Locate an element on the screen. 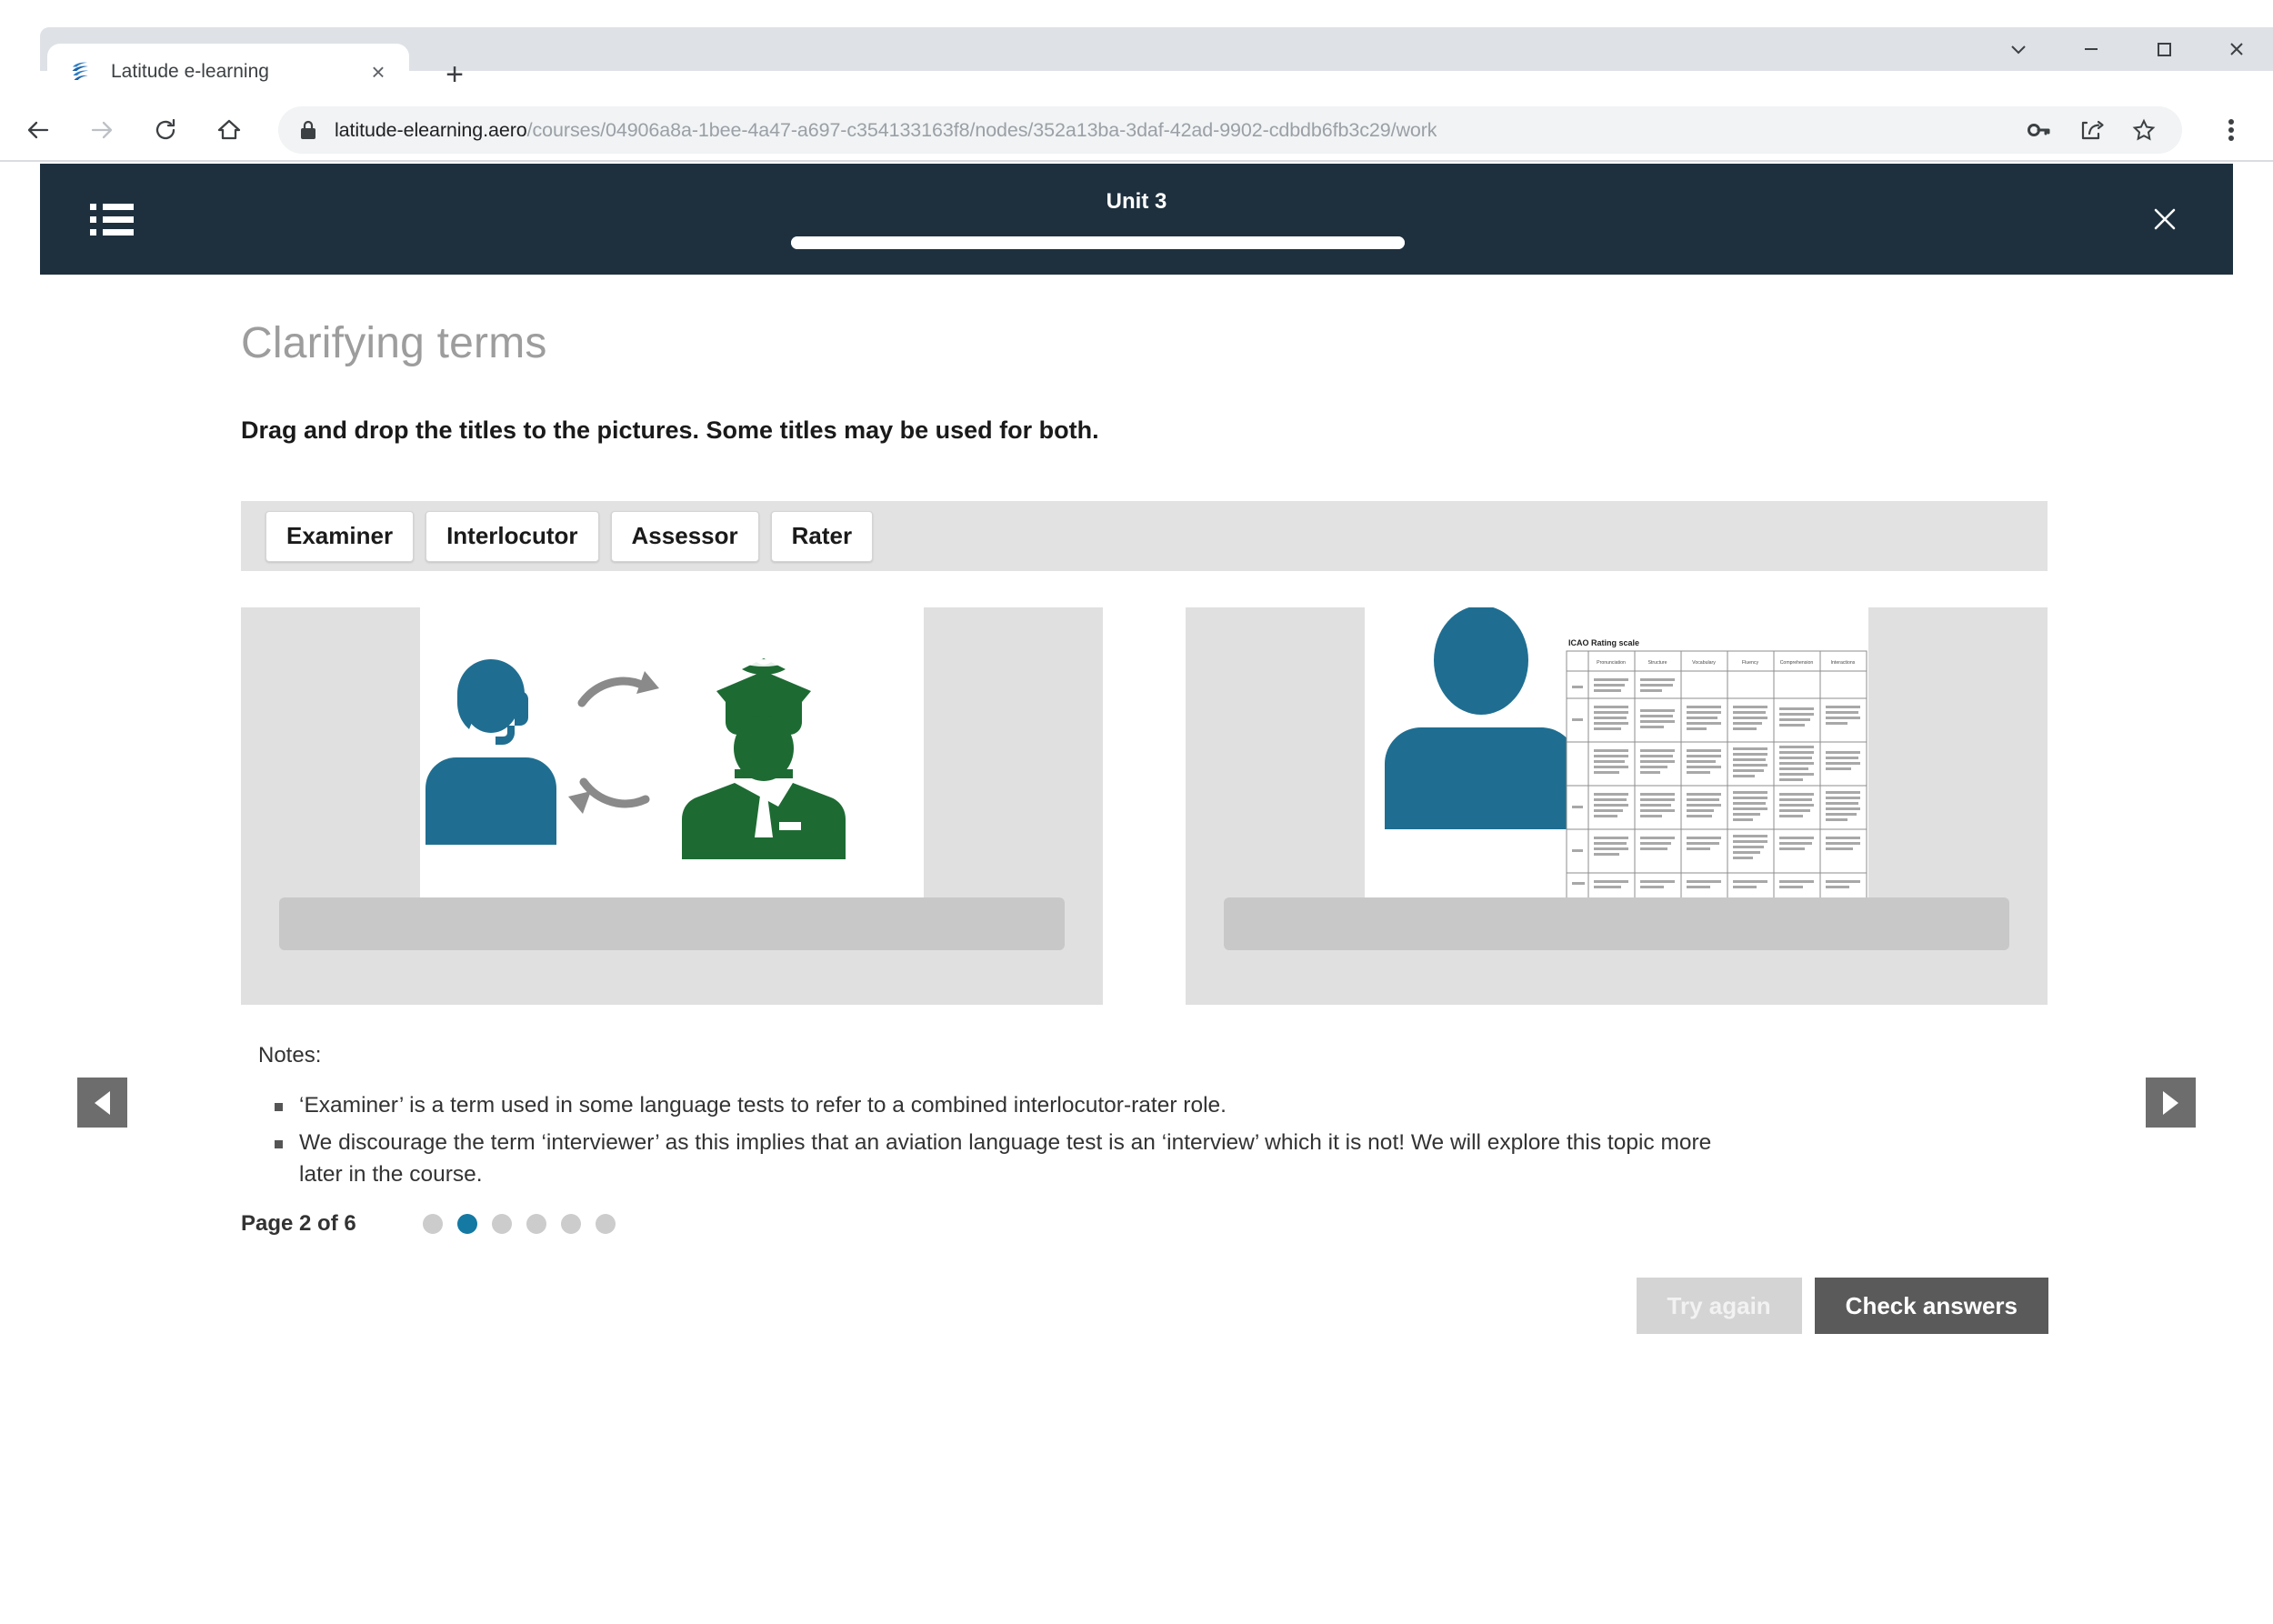 This screenshot has width=2273, height=1624. svg-text: Fluency is located at coordinates (1750, 663).